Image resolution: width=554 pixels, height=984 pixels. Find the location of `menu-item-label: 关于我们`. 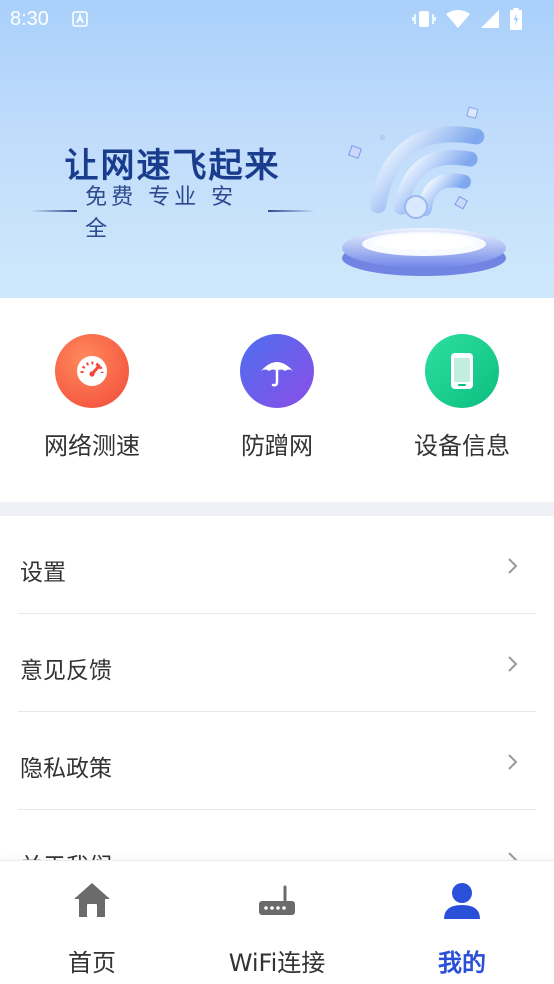

menu-item-label: 关于我们 is located at coordinates (66, 853).